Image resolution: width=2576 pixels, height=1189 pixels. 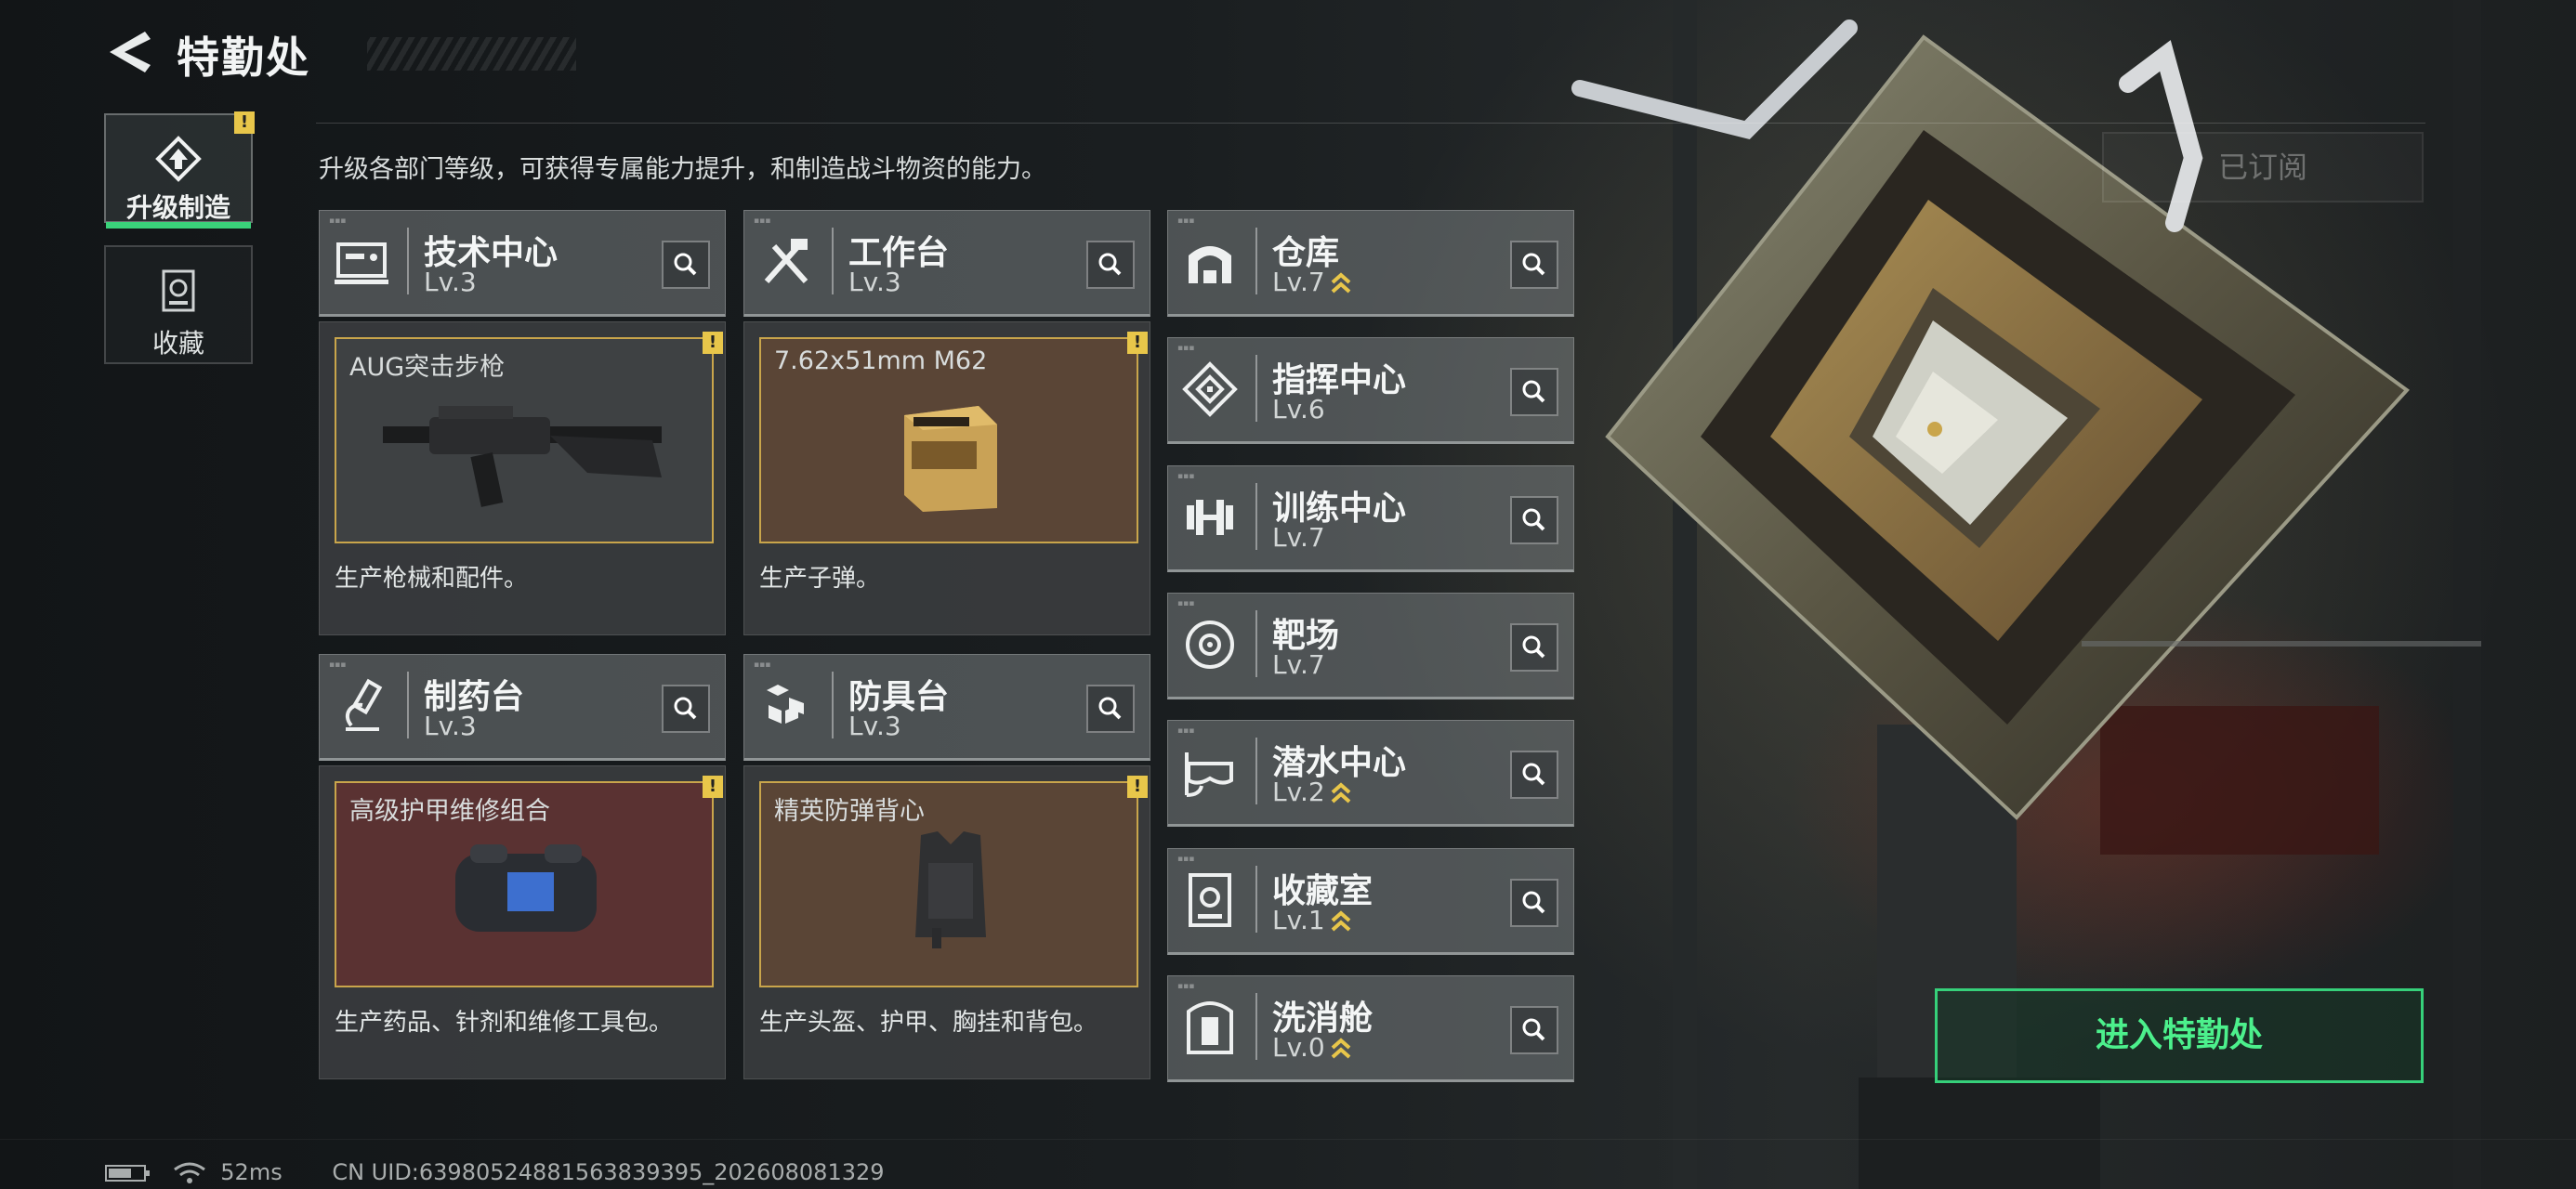 I want to click on card-description: 生产枪械和配件。, so click(x=432, y=579).